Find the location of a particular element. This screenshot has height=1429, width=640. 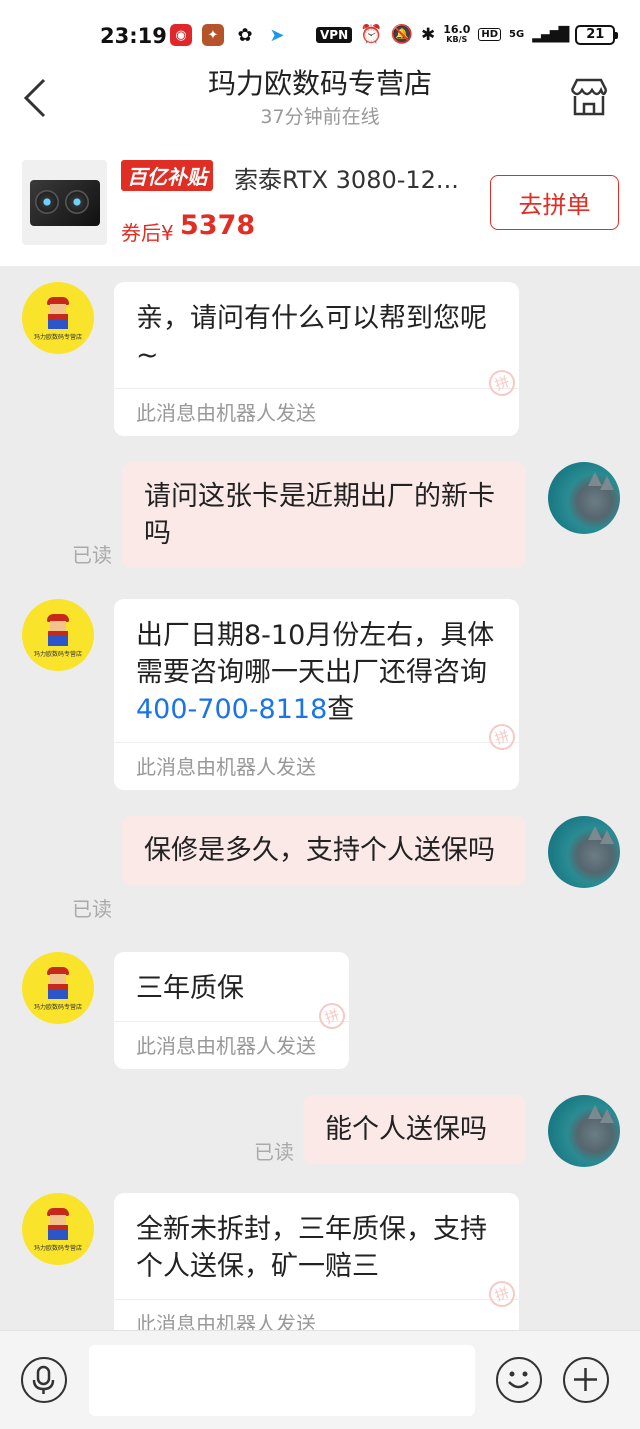

message-text-part: 查 is located at coordinates (341, 709).